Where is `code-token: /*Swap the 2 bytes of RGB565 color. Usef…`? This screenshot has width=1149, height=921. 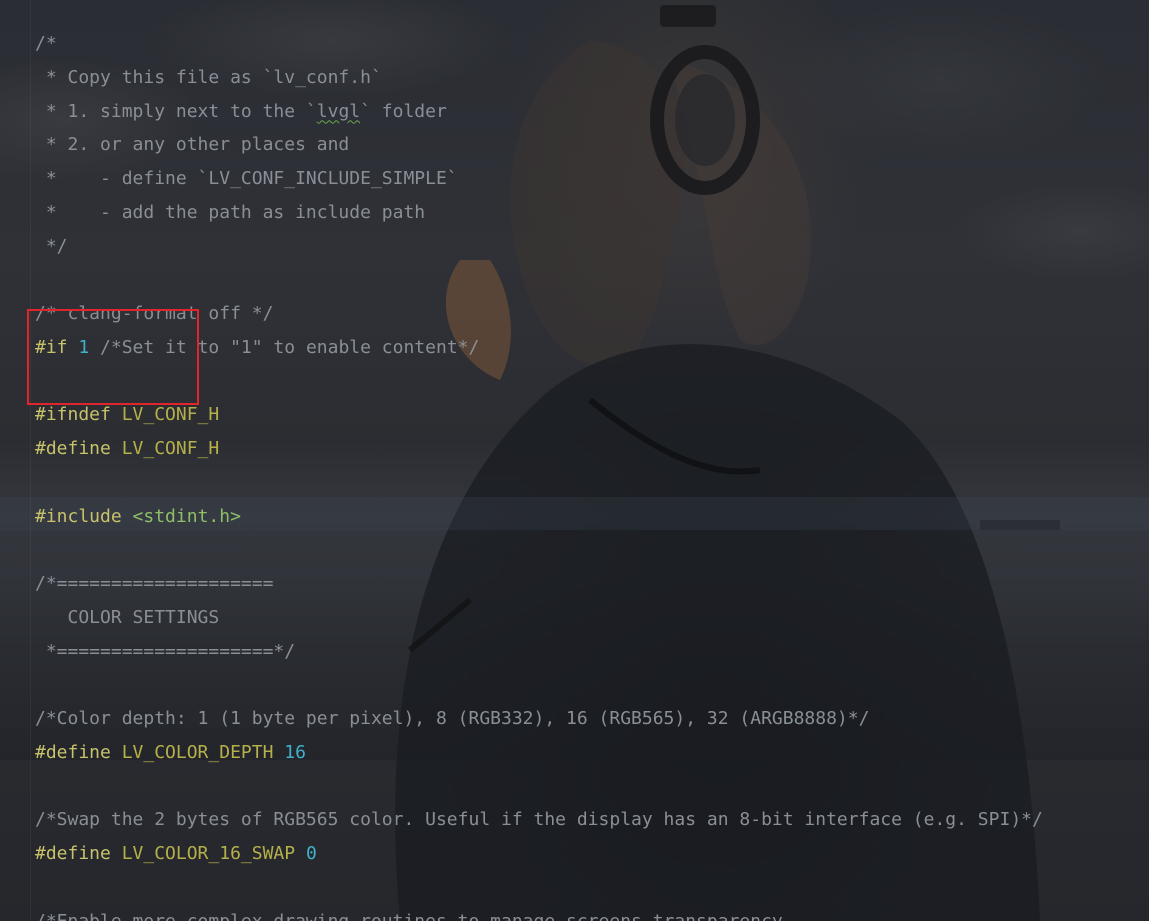 code-token: /*Swap the 2 bytes of RGB565 color. Usef… is located at coordinates (539, 820).